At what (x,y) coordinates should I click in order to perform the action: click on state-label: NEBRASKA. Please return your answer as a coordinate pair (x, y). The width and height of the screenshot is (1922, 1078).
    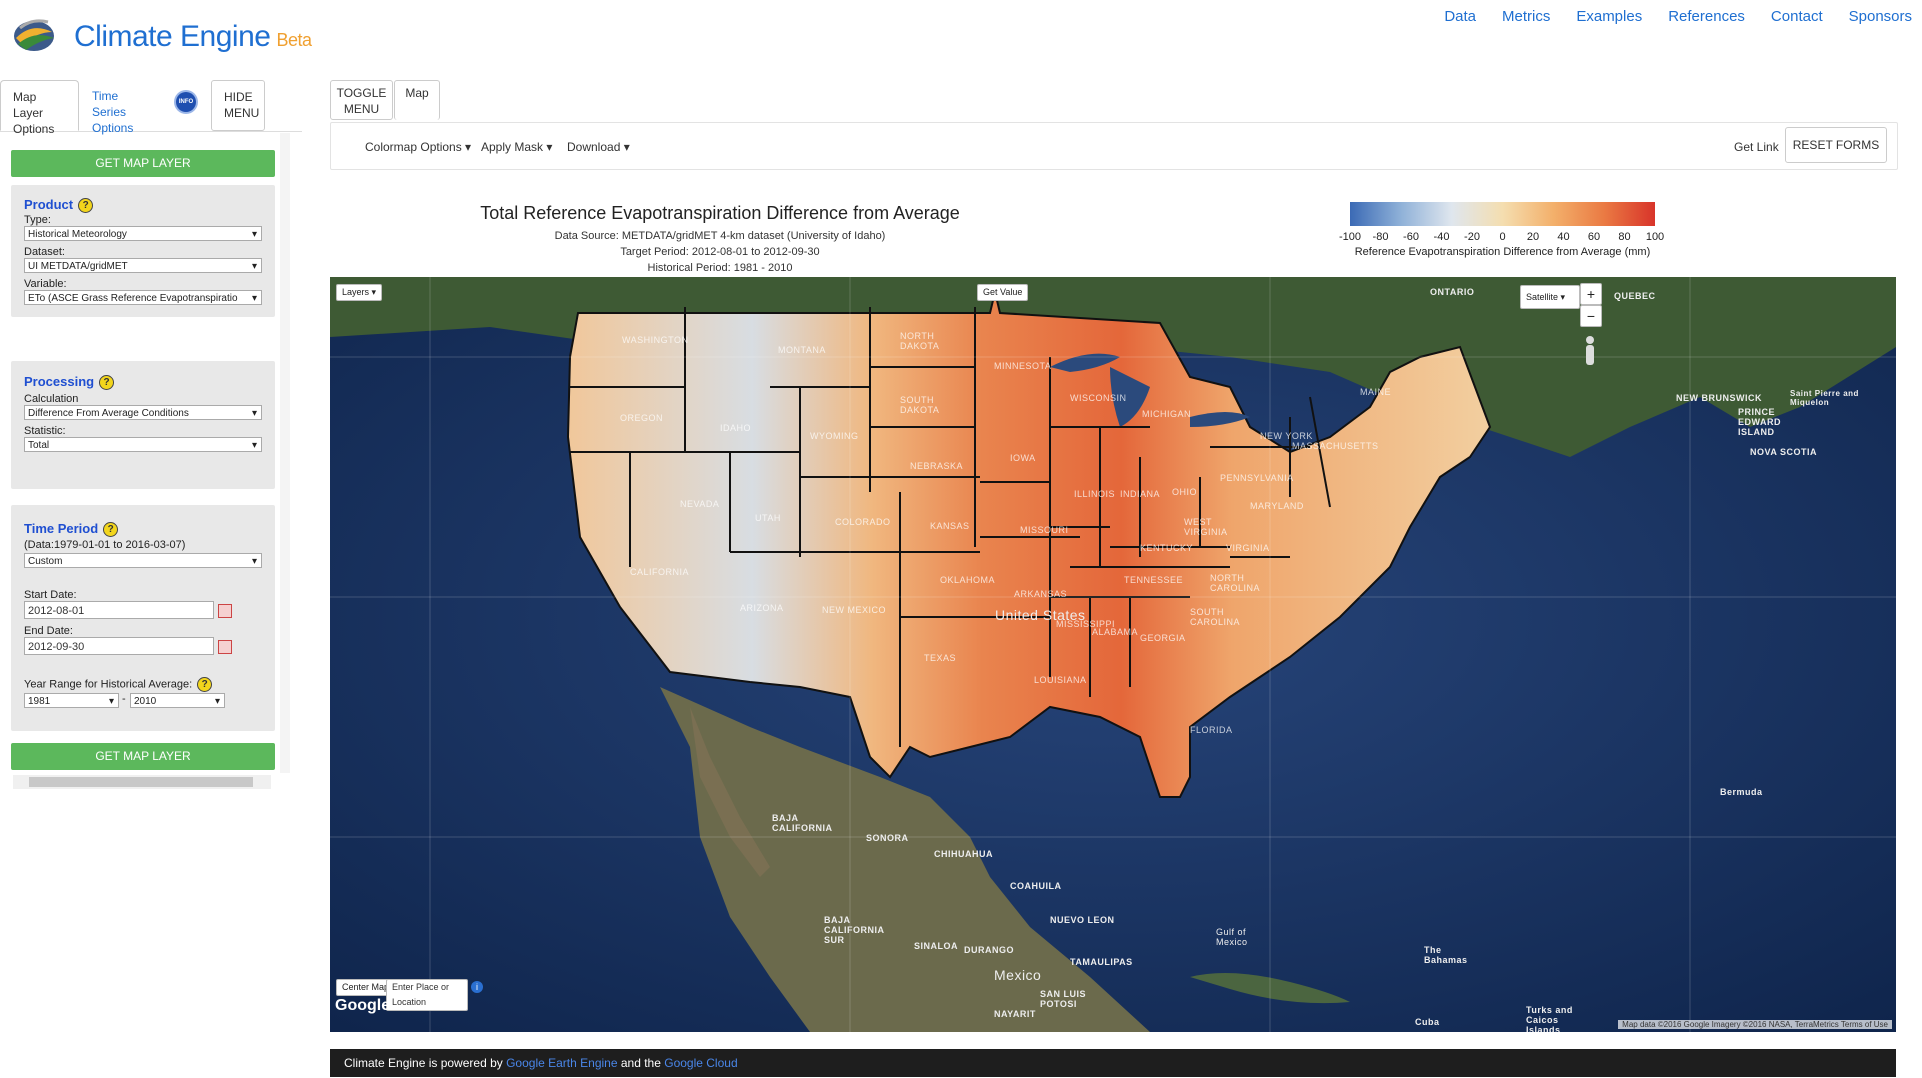
    Looking at the image, I should click on (937, 466).